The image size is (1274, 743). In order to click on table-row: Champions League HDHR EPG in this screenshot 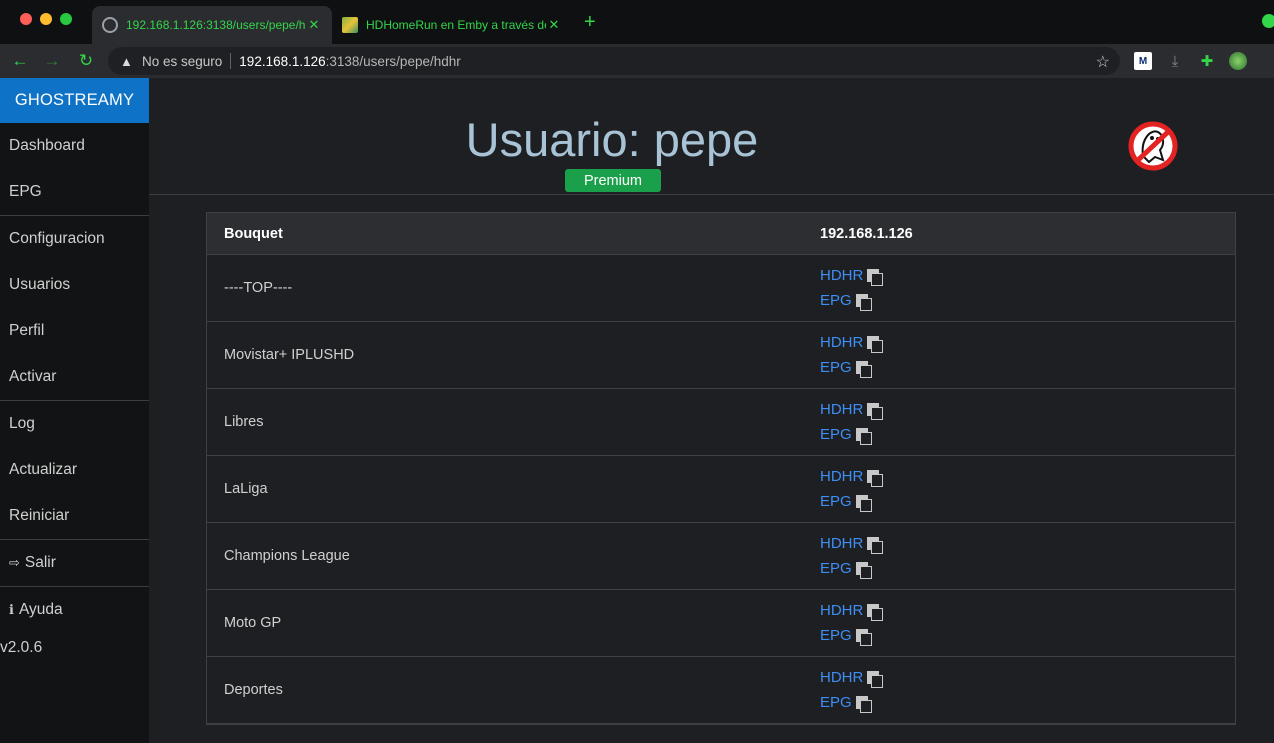, I will do `click(721, 556)`.